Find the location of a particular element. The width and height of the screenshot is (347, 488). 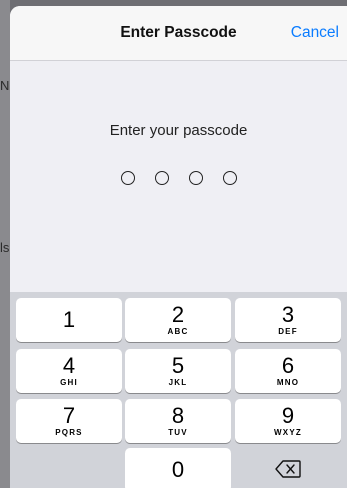

key-digit: 7 is located at coordinates (69, 415).